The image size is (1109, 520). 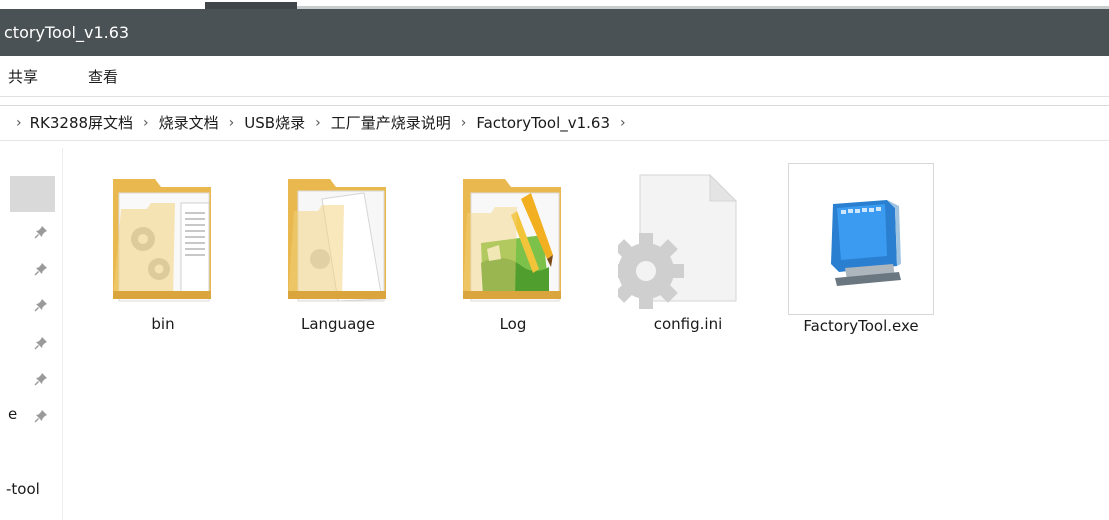 I want to click on file-name: Language, so click(x=338, y=324).